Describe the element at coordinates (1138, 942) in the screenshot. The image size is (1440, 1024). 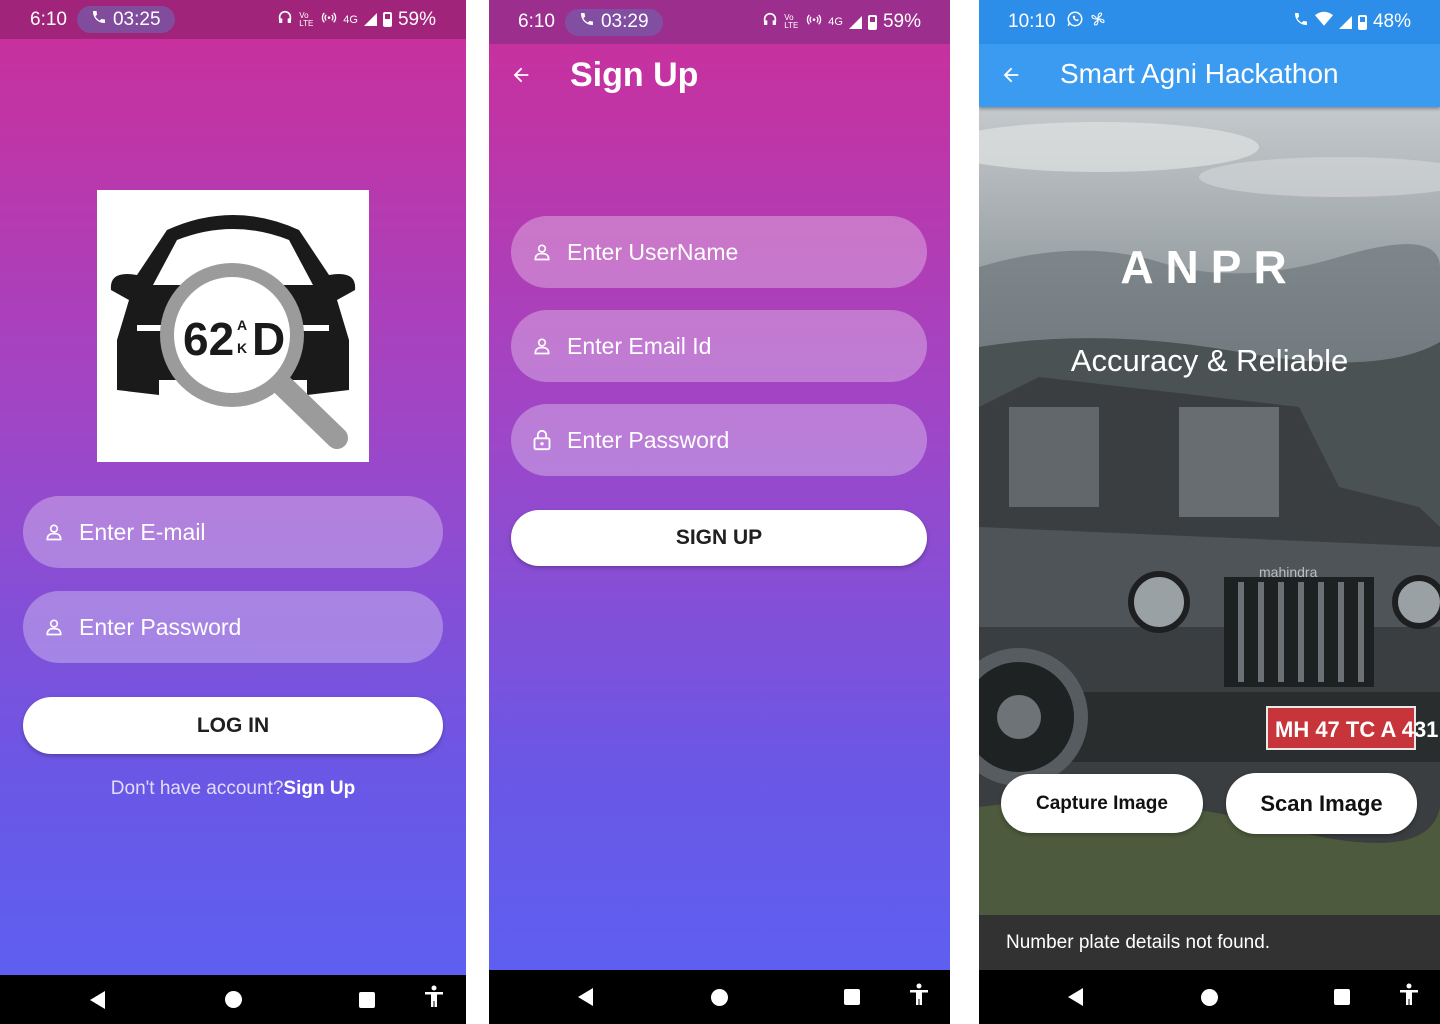
I see `snackbar-message: Number plate details not found.` at that location.